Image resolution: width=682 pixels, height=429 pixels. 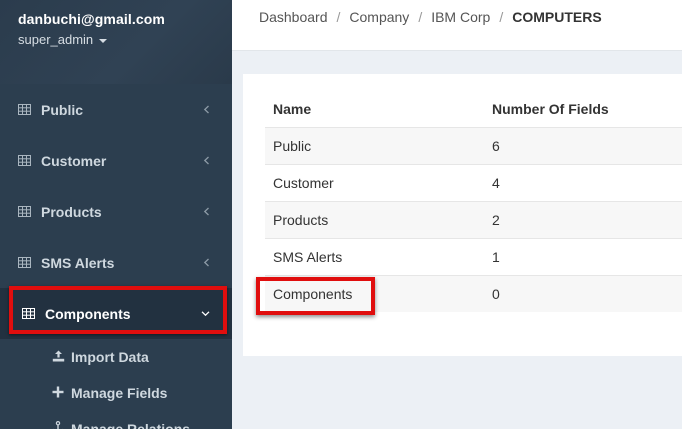 What do you see at coordinates (58, 425) in the screenshot?
I see `anchor-icon` at bounding box center [58, 425].